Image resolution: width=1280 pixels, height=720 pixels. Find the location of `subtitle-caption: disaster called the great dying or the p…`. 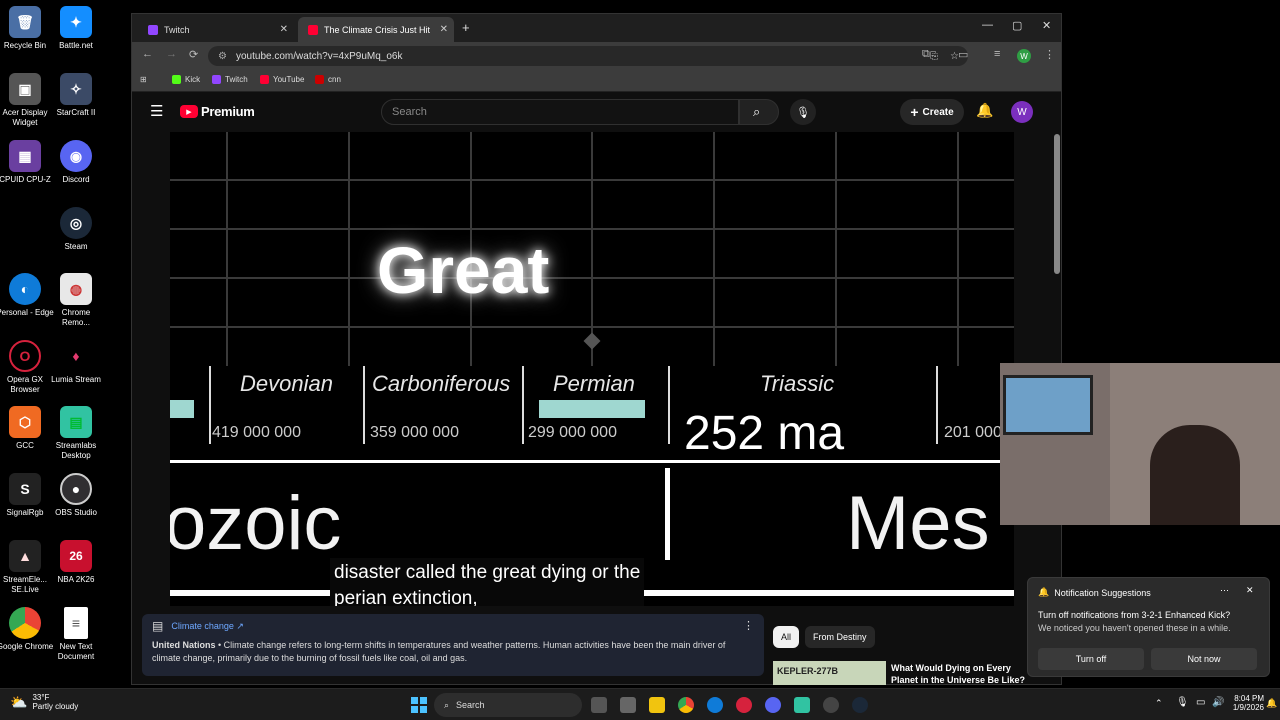

subtitle-caption: disaster called the great dying or the p… is located at coordinates (487, 582).